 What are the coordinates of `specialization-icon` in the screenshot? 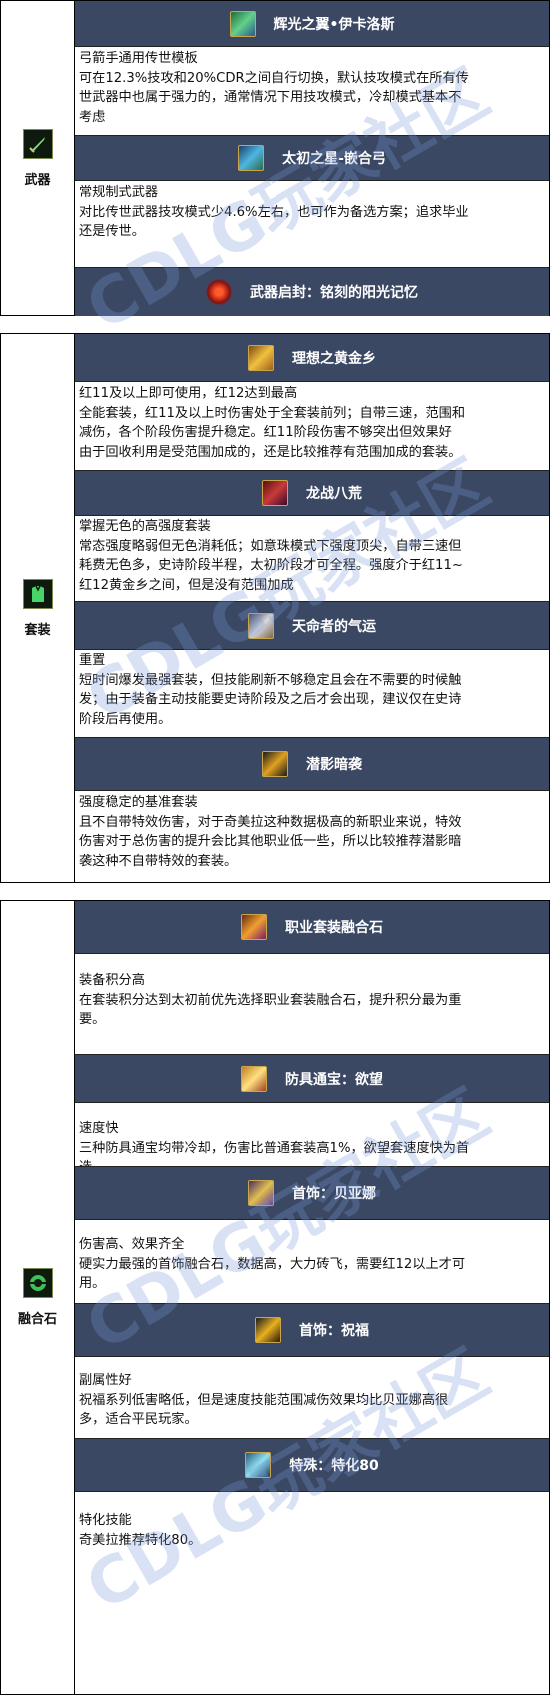 It's located at (258, 1465).